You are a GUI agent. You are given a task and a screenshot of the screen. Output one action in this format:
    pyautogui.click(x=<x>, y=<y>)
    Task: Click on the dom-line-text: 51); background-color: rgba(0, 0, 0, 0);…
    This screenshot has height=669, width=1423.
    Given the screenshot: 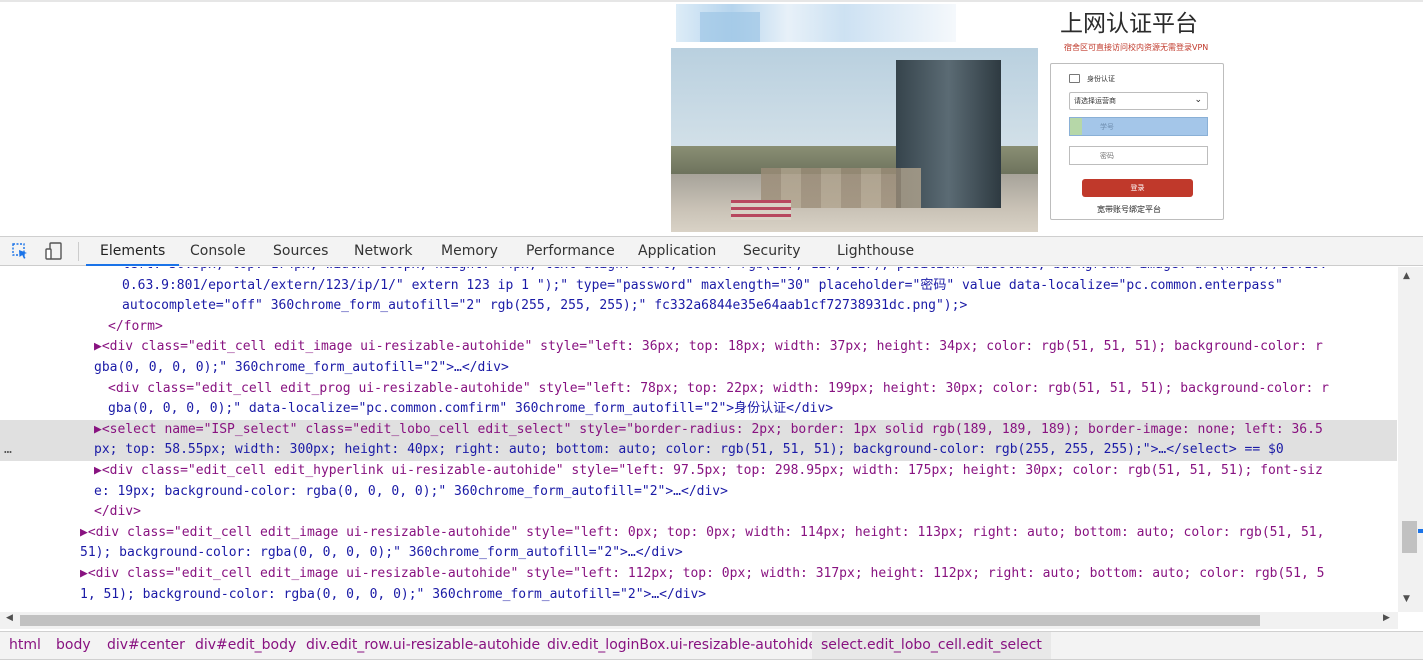 What is the action you would take?
    pyautogui.click(x=381, y=553)
    